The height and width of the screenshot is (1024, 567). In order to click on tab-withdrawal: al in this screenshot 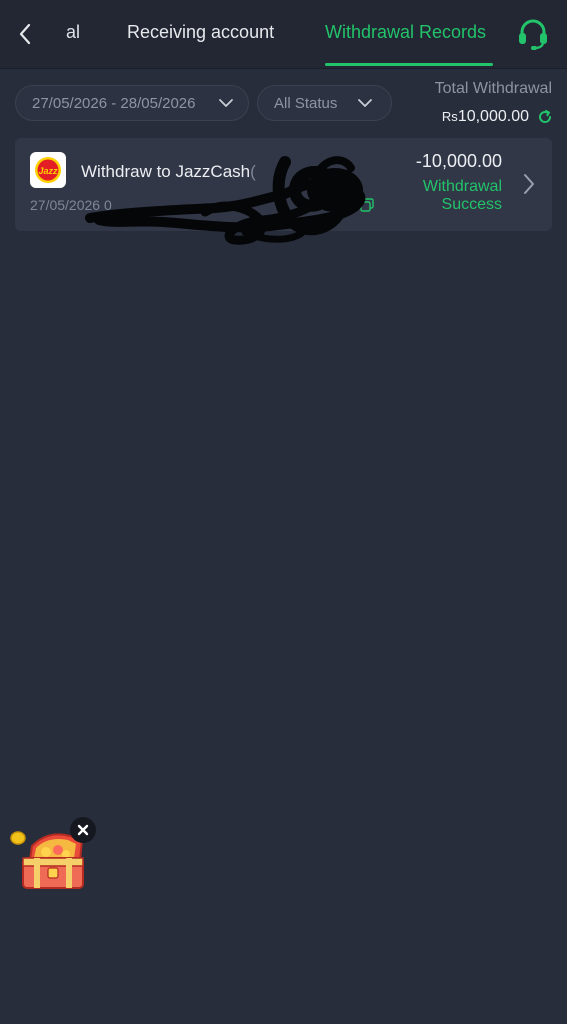, I will do `click(73, 32)`.